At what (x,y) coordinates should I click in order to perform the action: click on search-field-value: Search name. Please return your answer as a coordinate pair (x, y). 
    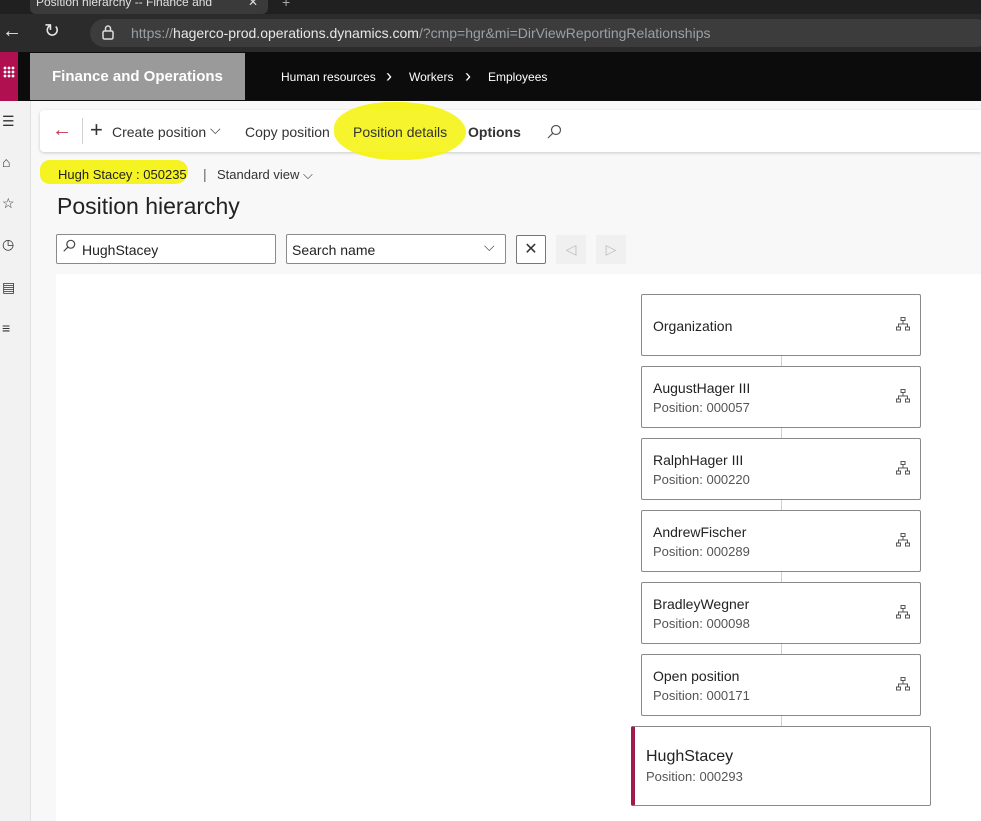
    Looking at the image, I should click on (333, 250).